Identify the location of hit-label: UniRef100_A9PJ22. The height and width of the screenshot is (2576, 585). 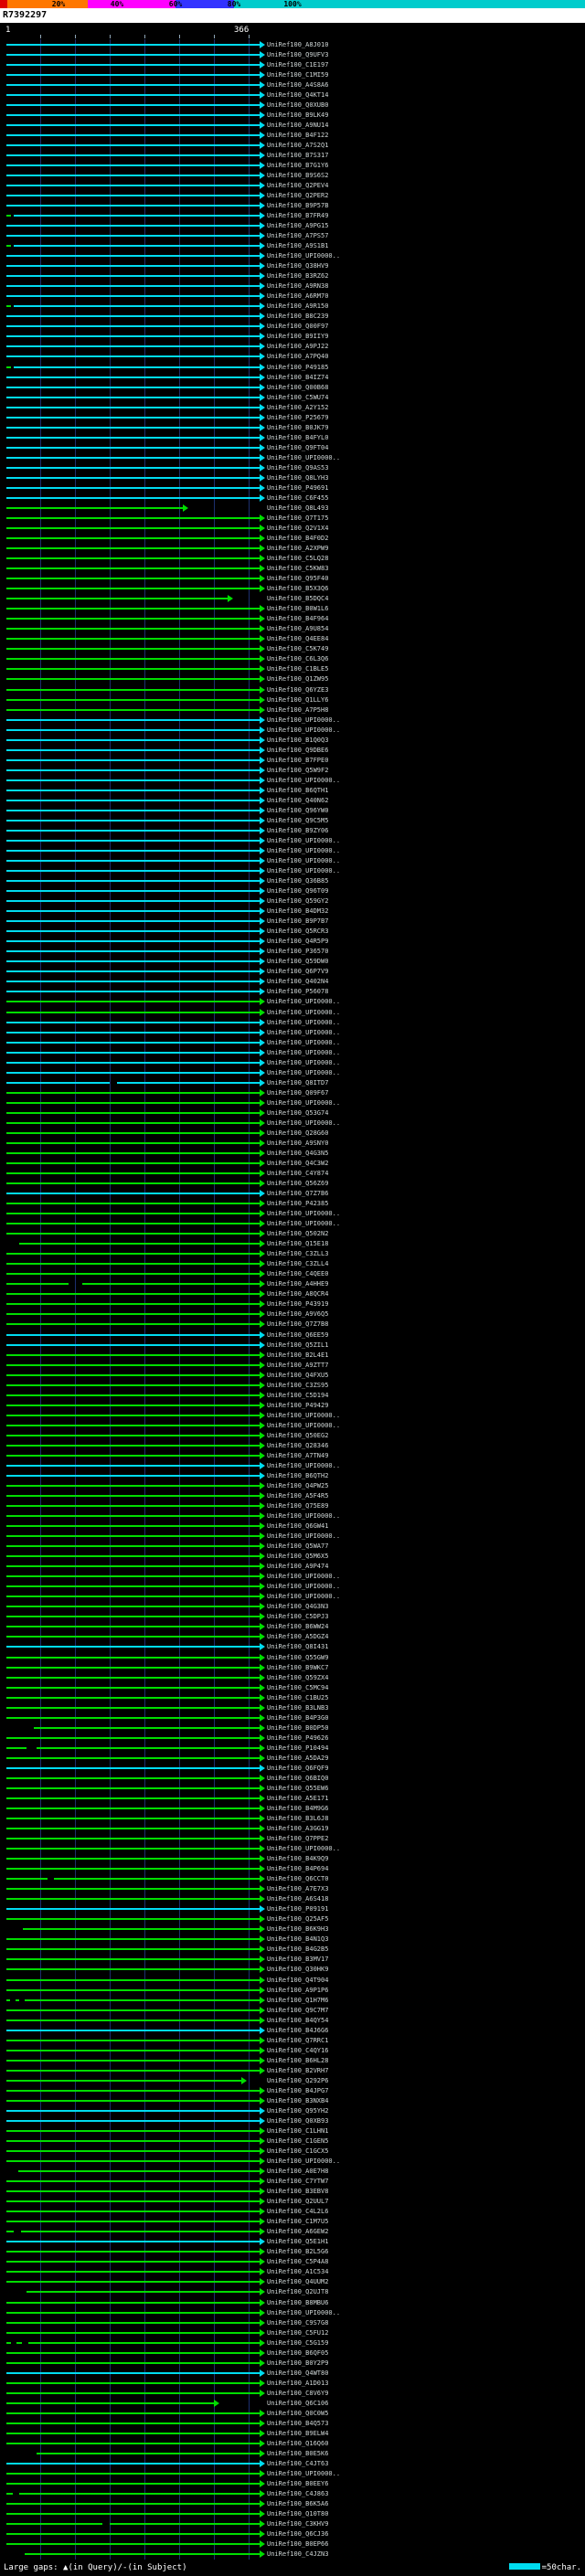
(298, 346).